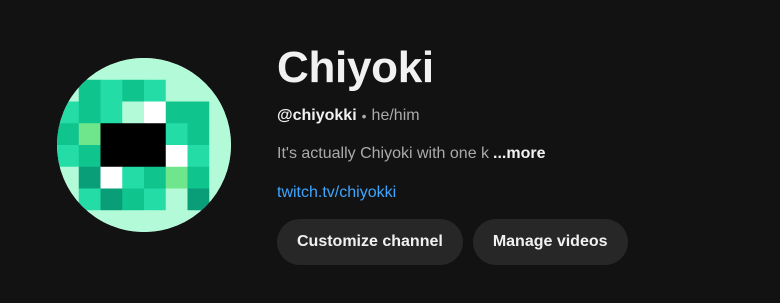  I want to click on channel-handle: @chiyokki, so click(317, 116).